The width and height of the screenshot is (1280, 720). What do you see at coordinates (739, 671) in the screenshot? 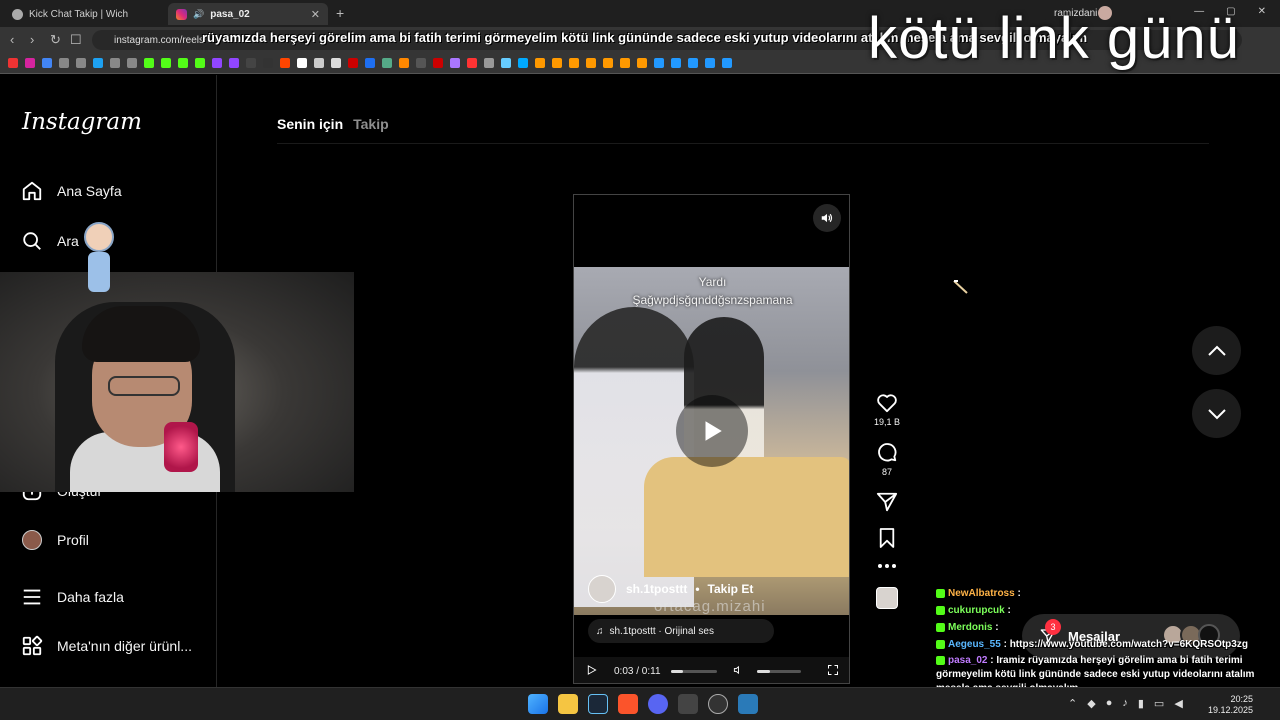
I see `volume-icon` at bounding box center [739, 671].